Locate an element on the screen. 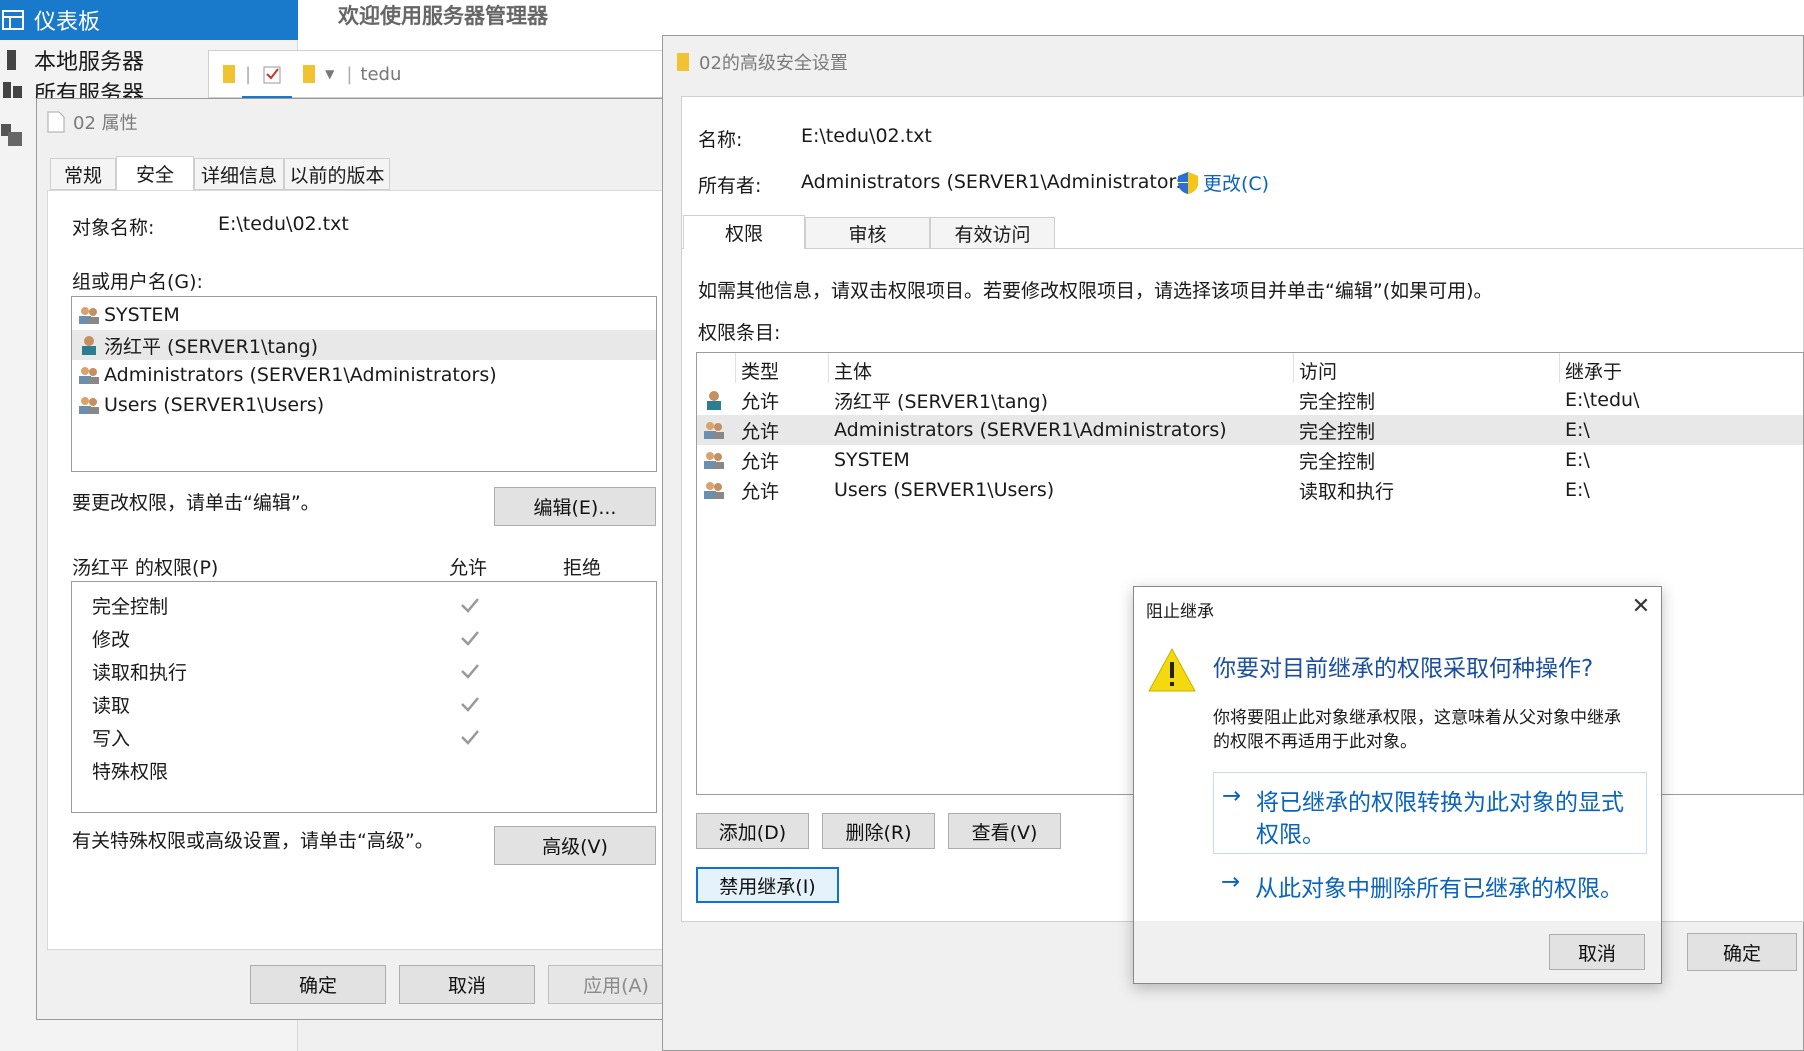  advanced-hint: 有关特殊权限或高级设置，请单击“高级”。 is located at coordinates (253, 841).